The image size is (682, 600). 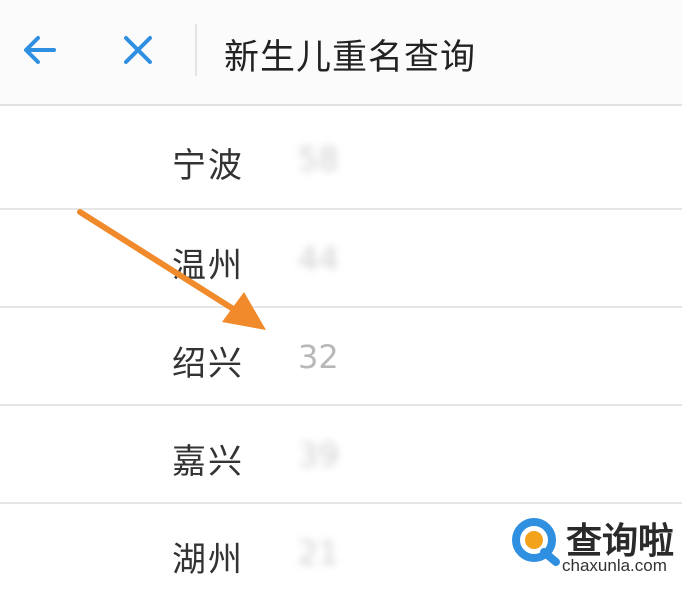 I want to click on city-label: 温州, so click(x=208, y=266).